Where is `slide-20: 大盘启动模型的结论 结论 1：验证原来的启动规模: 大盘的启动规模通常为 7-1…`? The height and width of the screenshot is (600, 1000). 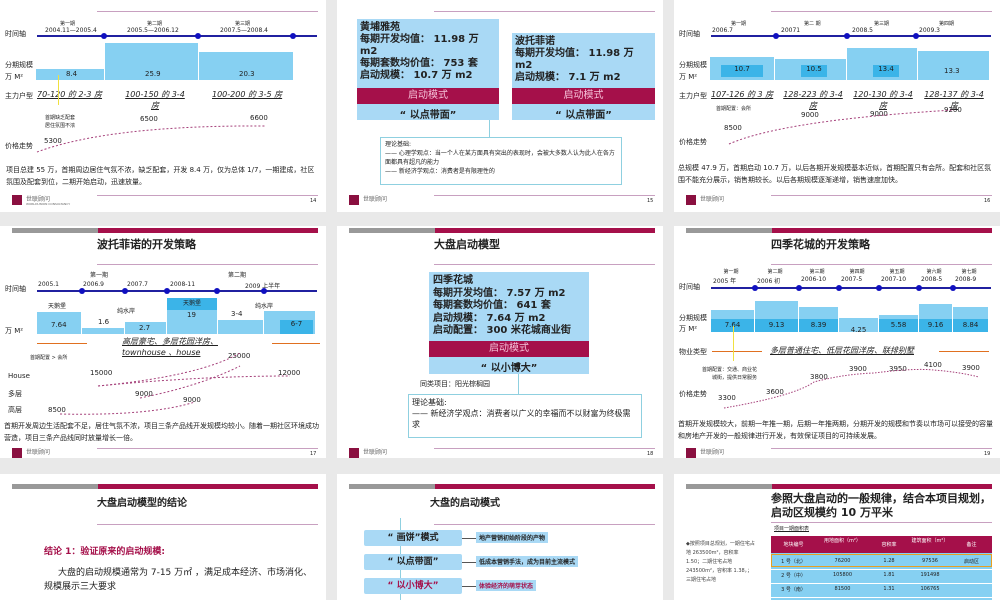 slide-20: 大盘启动模型的结论 结论 1：验证原来的启动规模: 大盘的启动规模通常为 7-1… is located at coordinates (163, 537).